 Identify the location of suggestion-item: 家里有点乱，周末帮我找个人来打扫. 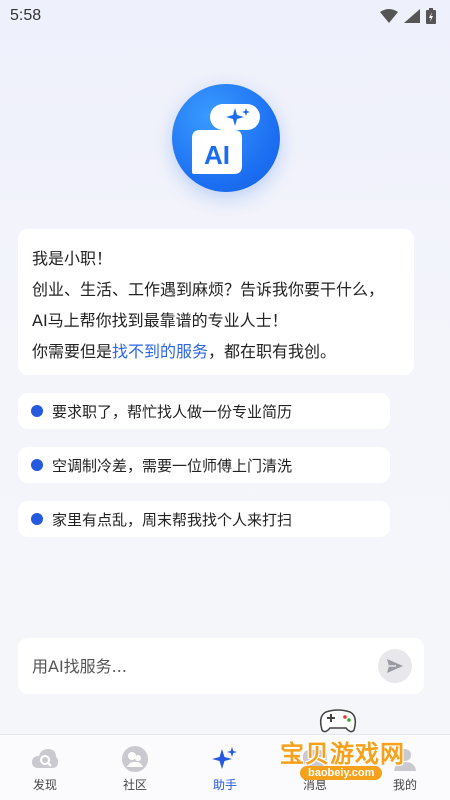
(204, 519).